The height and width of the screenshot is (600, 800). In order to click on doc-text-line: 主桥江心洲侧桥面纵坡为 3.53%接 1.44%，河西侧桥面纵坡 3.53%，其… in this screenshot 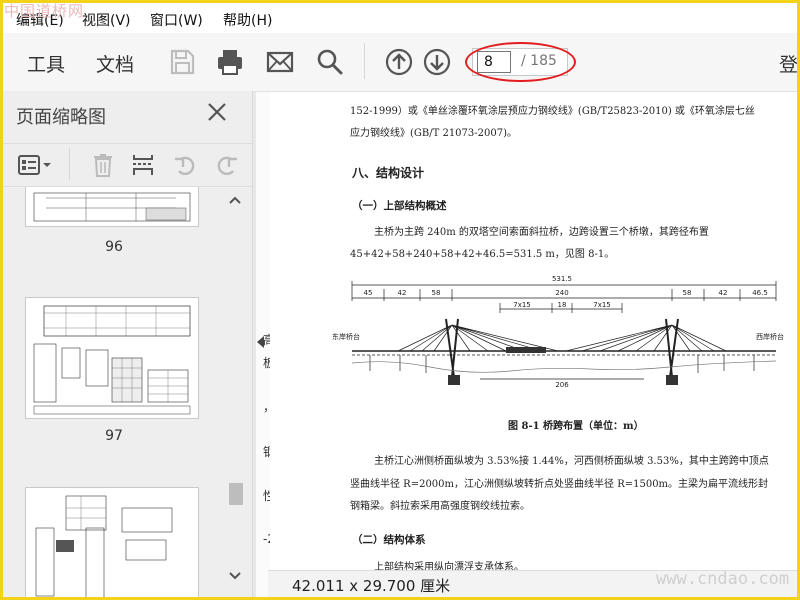, I will do `click(571, 461)`.